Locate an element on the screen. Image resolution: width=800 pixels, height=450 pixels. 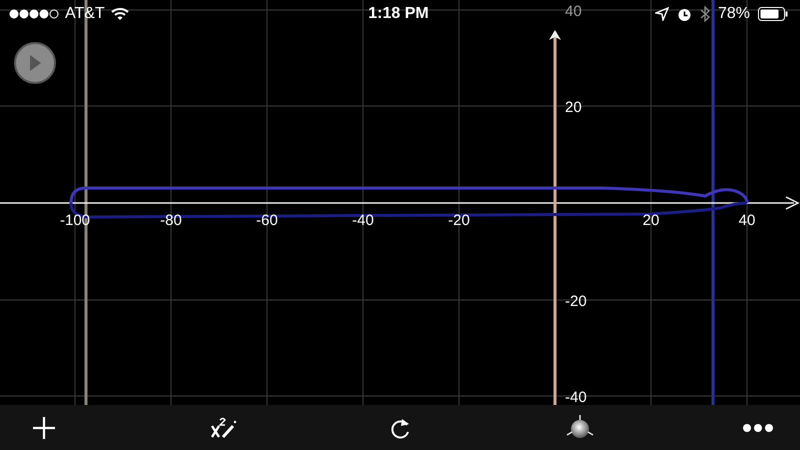
more-icon is located at coordinates (758, 427).